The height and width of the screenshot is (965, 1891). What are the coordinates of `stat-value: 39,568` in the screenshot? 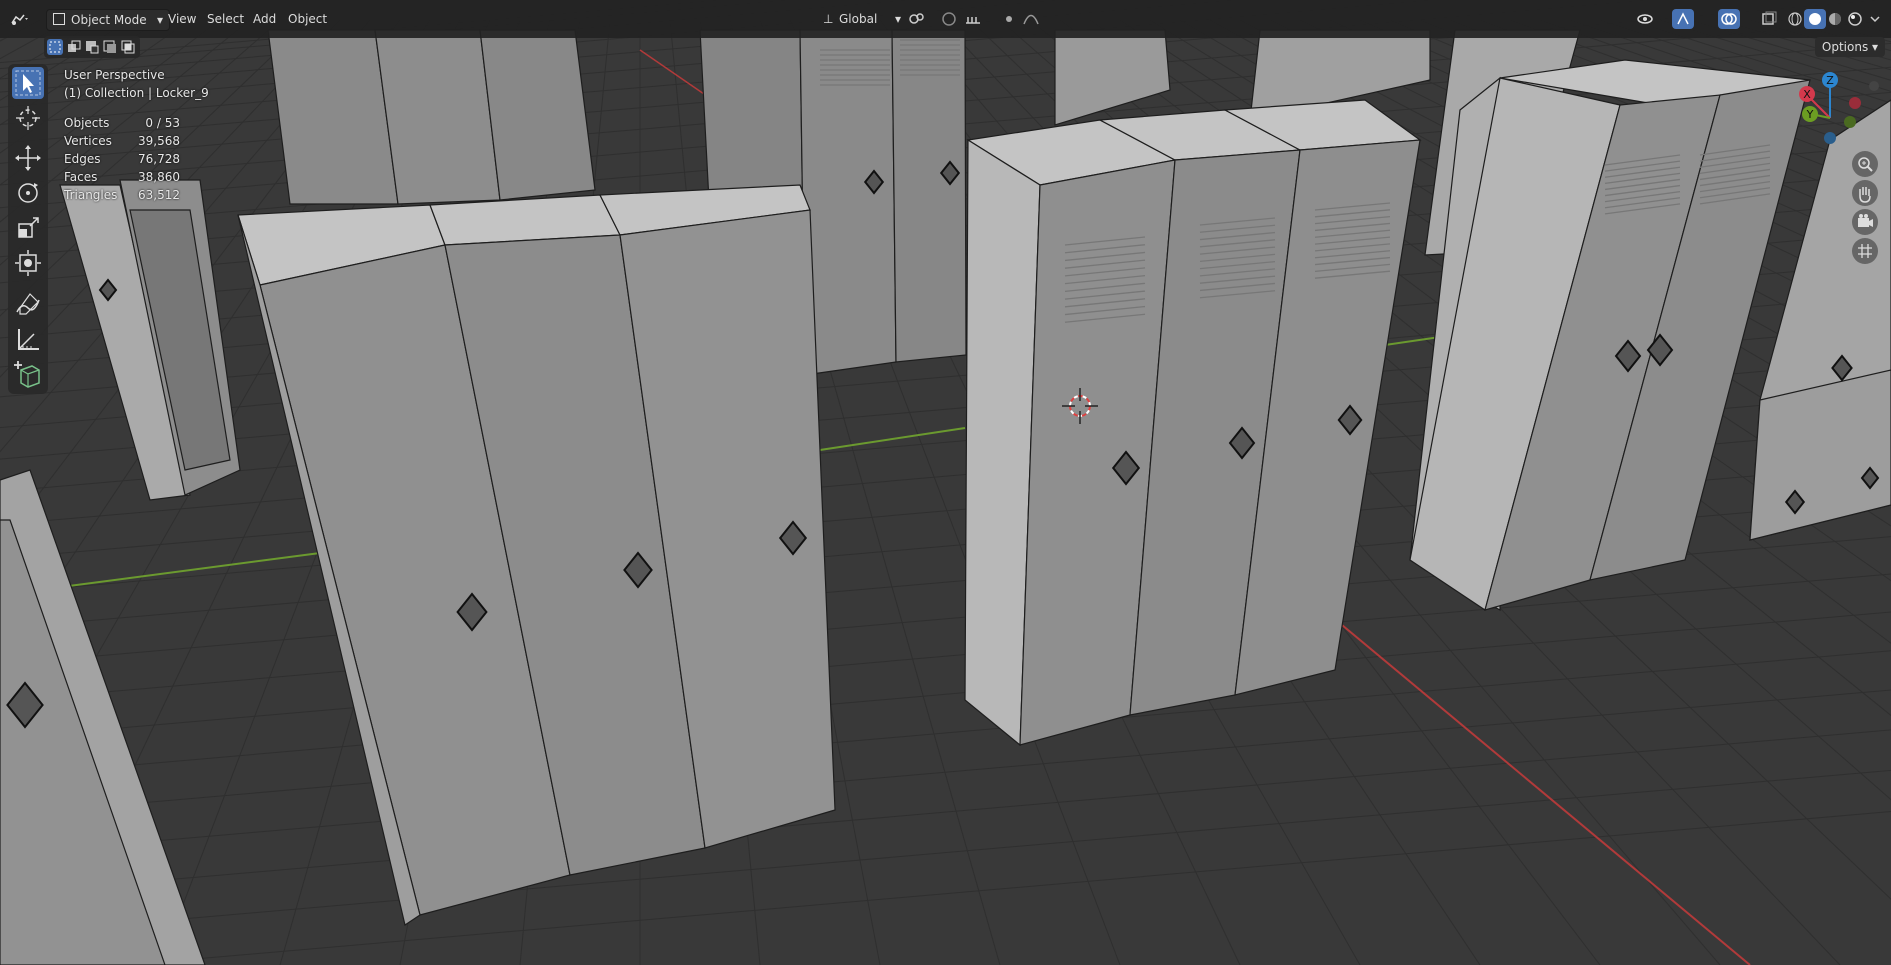 It's located at (159, 141).